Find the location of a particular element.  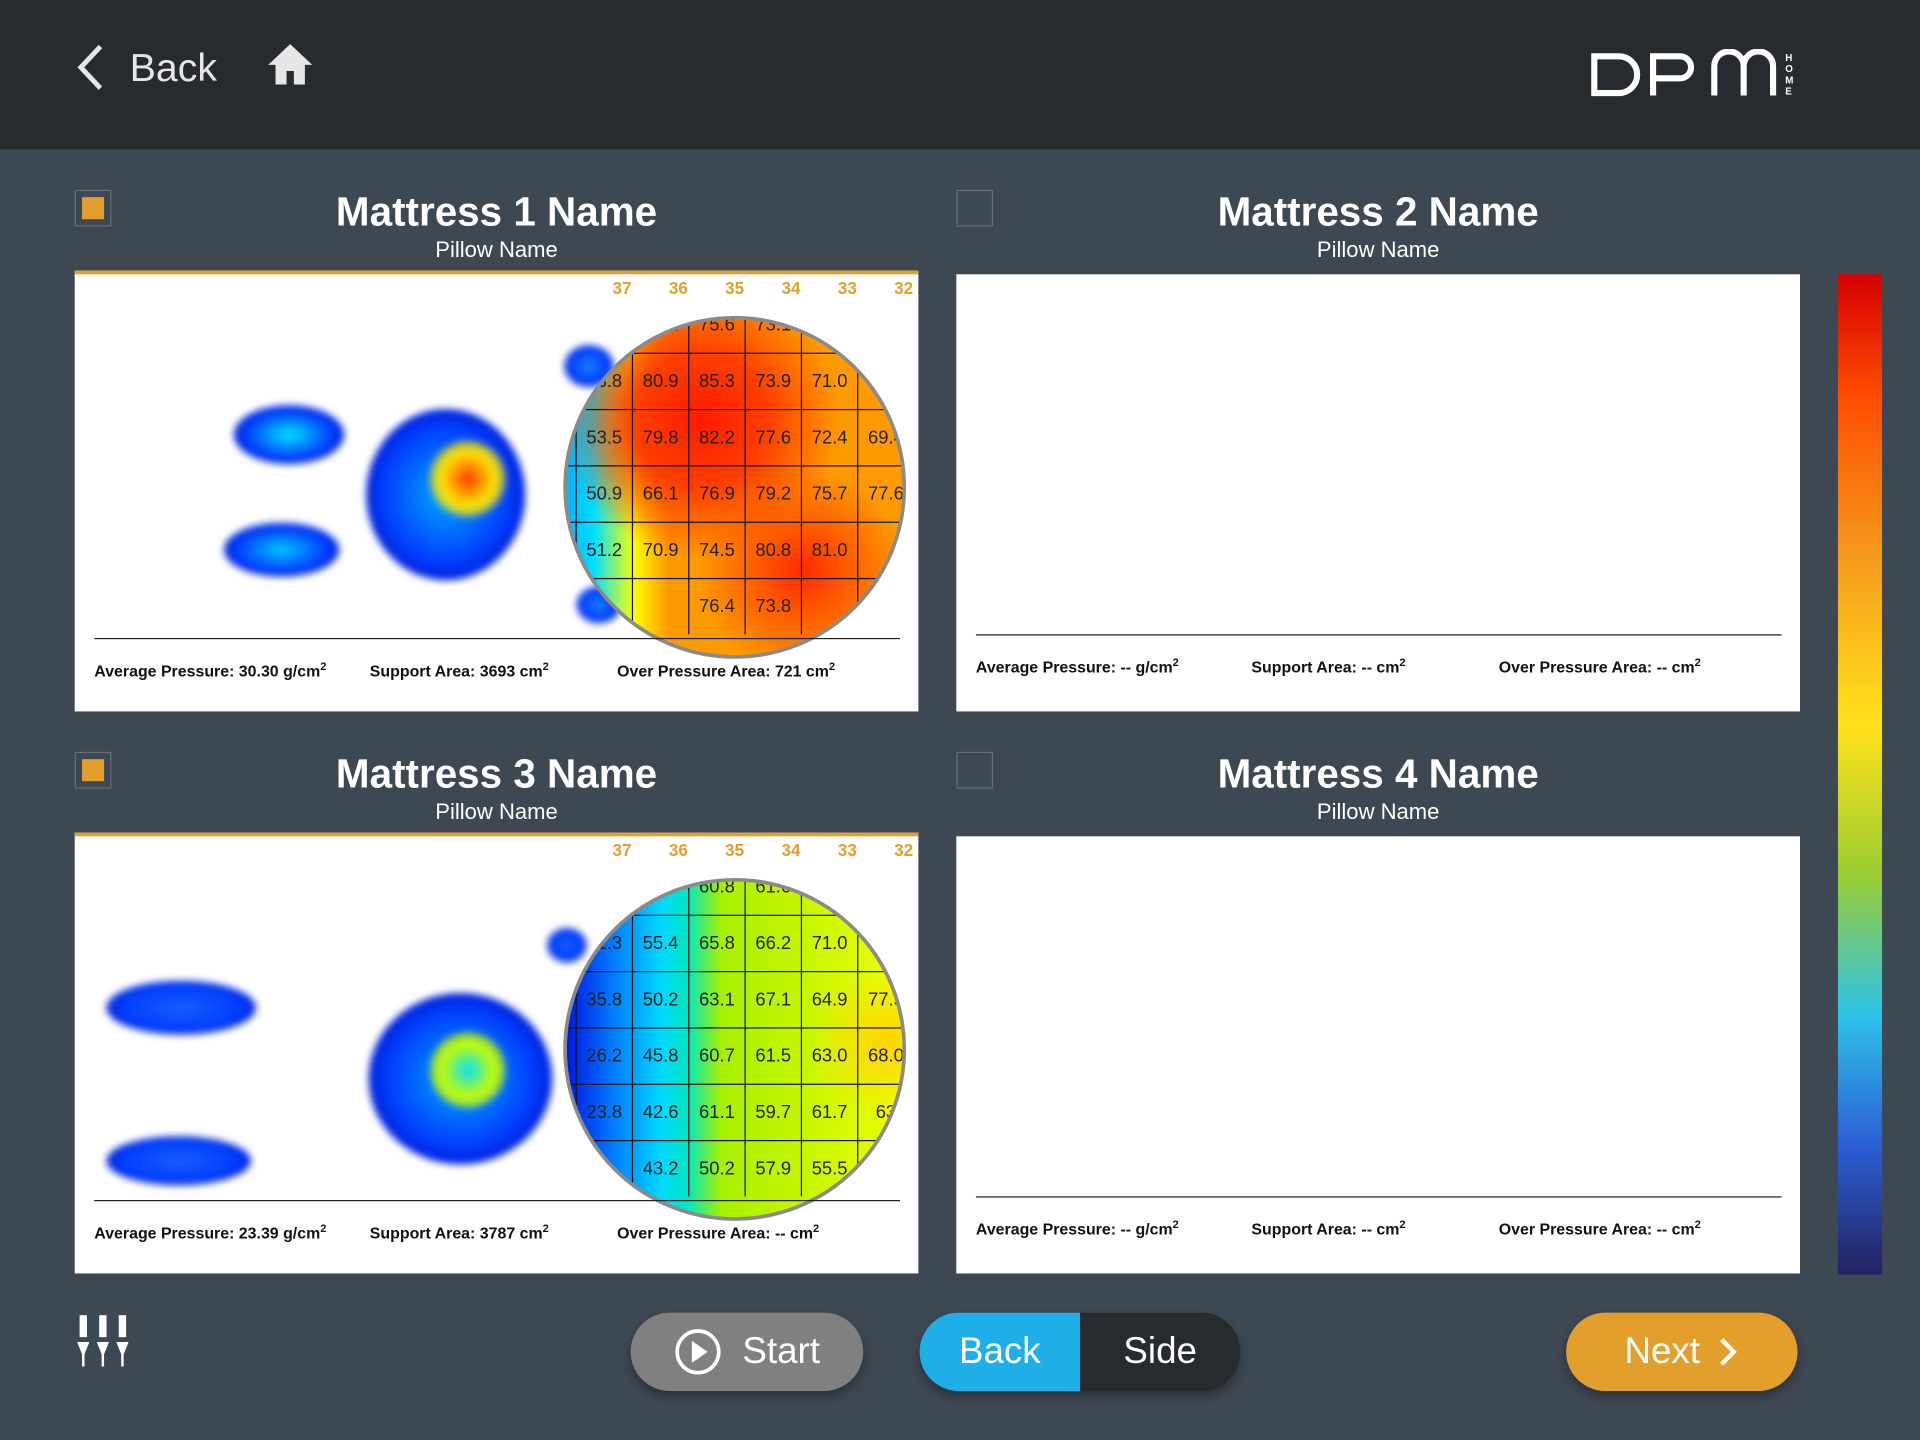

back-link: Back is located at coordinates (146, 67).